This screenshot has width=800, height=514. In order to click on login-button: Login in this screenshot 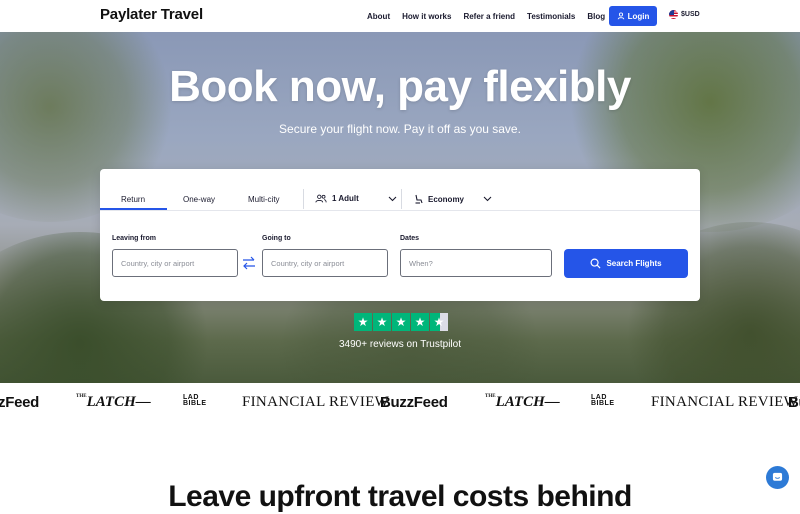, I will do `click(633, 16)`.